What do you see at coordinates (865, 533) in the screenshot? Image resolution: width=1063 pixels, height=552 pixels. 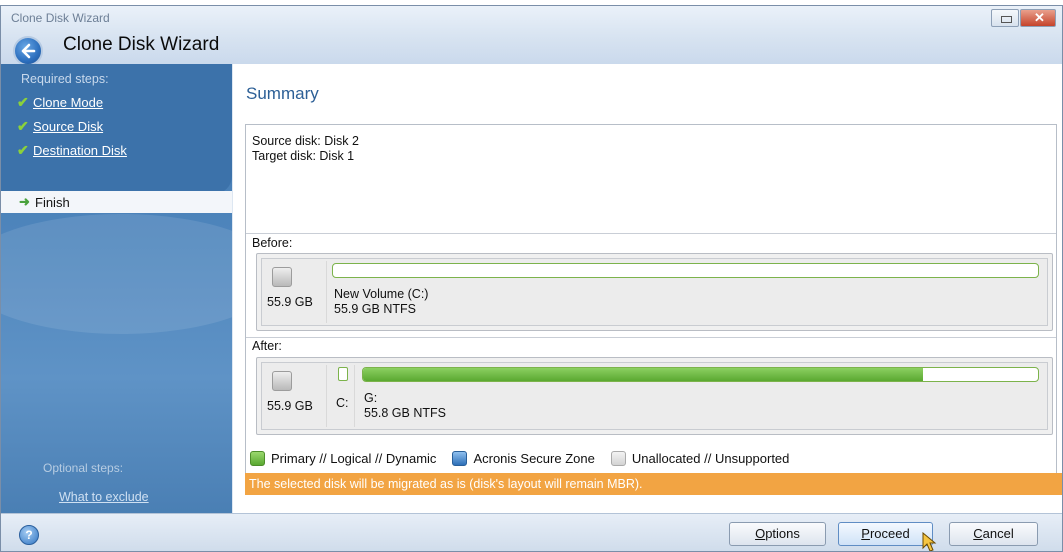 I see `proceed-hotkey: P` at bounding box center [865, 533].